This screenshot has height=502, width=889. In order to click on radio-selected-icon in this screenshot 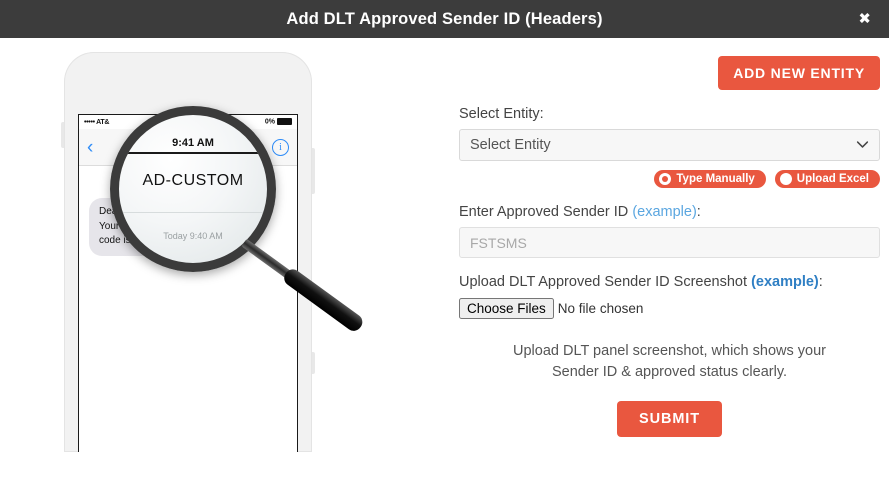, I will do `click(665, 179)`.